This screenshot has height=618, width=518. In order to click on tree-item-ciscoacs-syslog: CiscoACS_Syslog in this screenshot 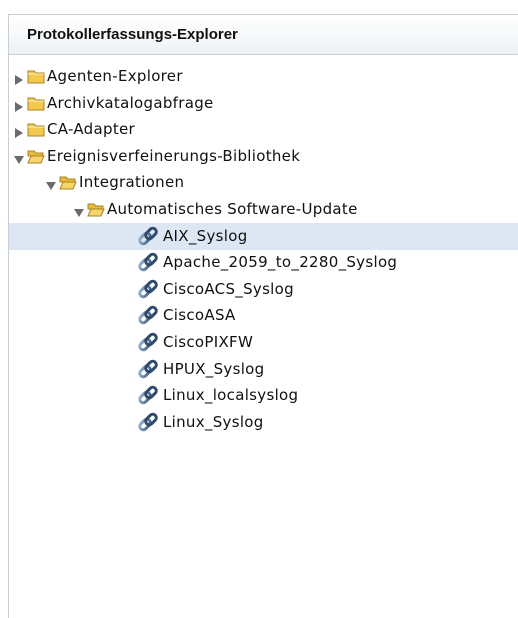, I will do `click(263, 289)`.